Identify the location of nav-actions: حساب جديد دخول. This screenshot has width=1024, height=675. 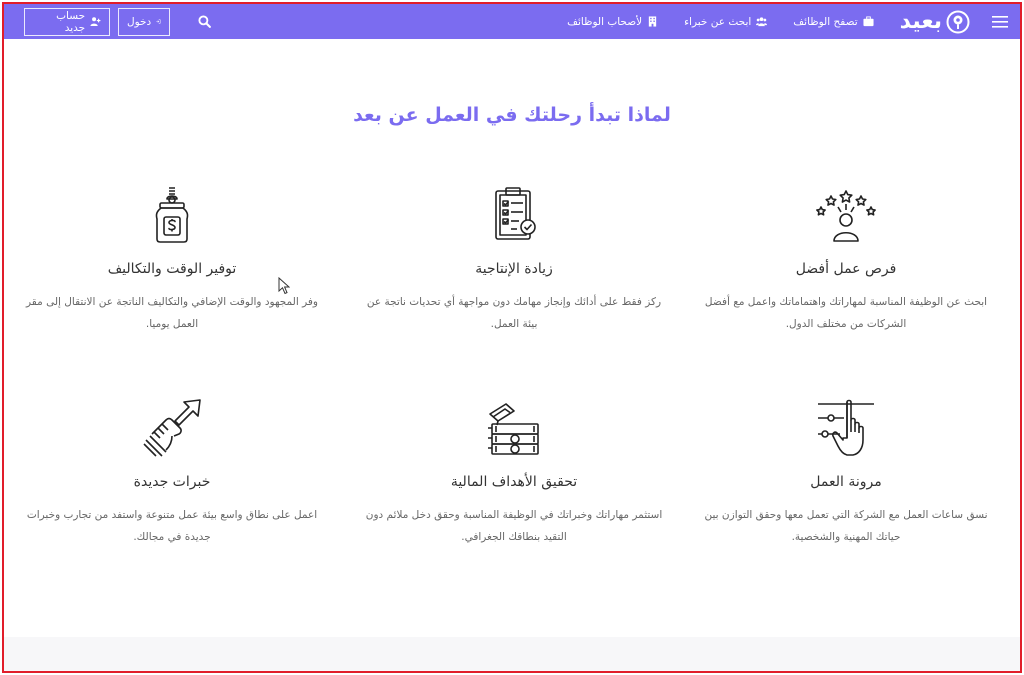
(109, 21).